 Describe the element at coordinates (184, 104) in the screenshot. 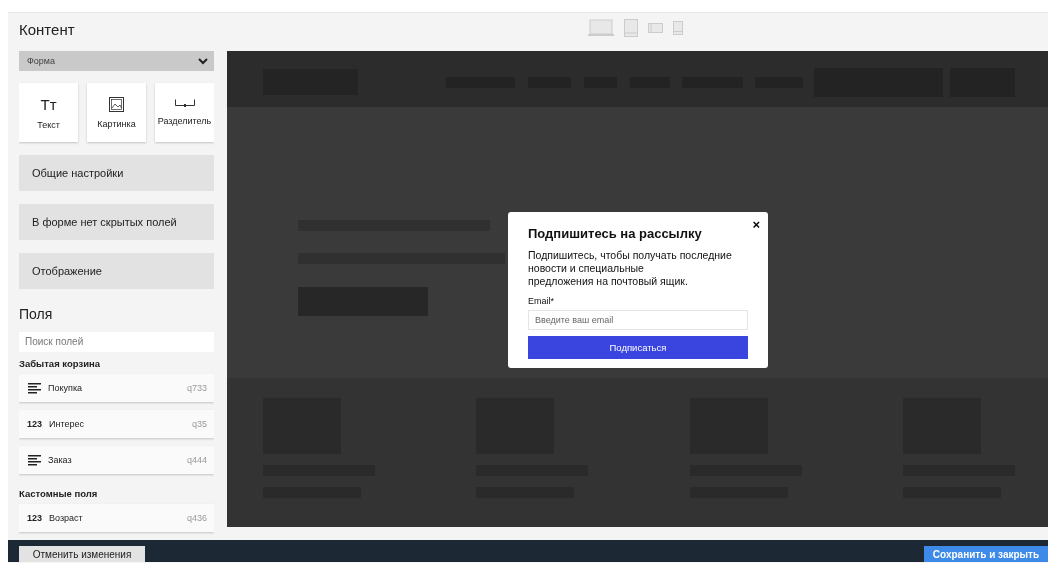

I see `divider-icon` at that location.